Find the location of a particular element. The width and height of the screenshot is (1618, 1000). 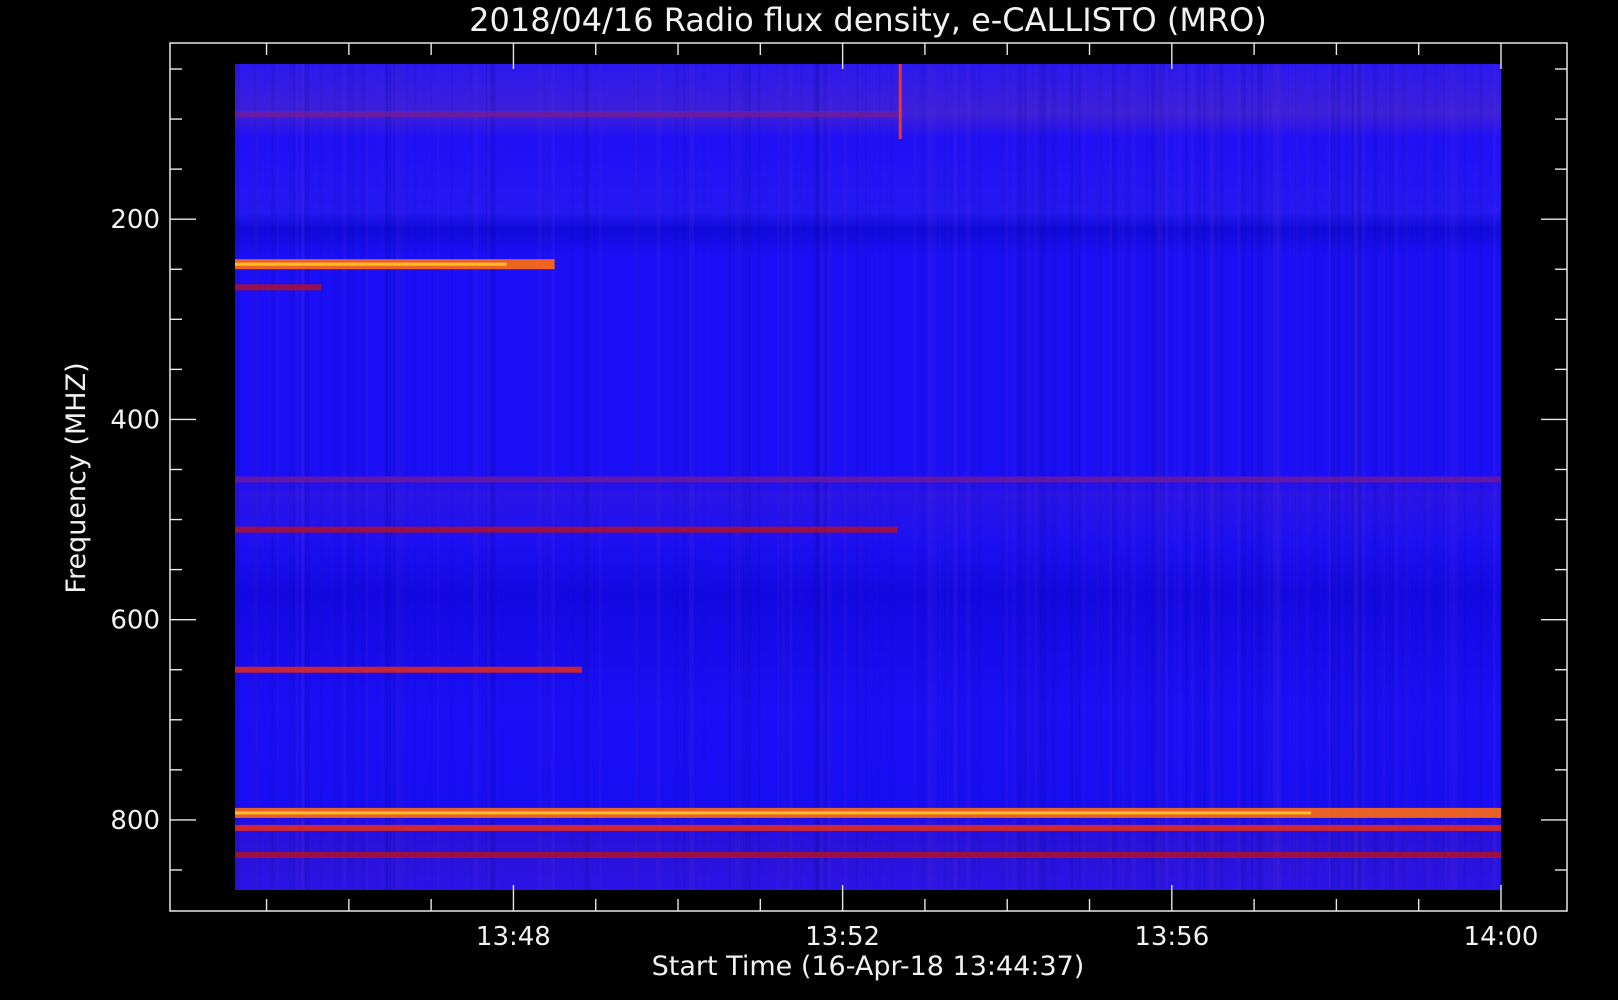

y-tick-label: 200 is located at coordinates (135, 220).